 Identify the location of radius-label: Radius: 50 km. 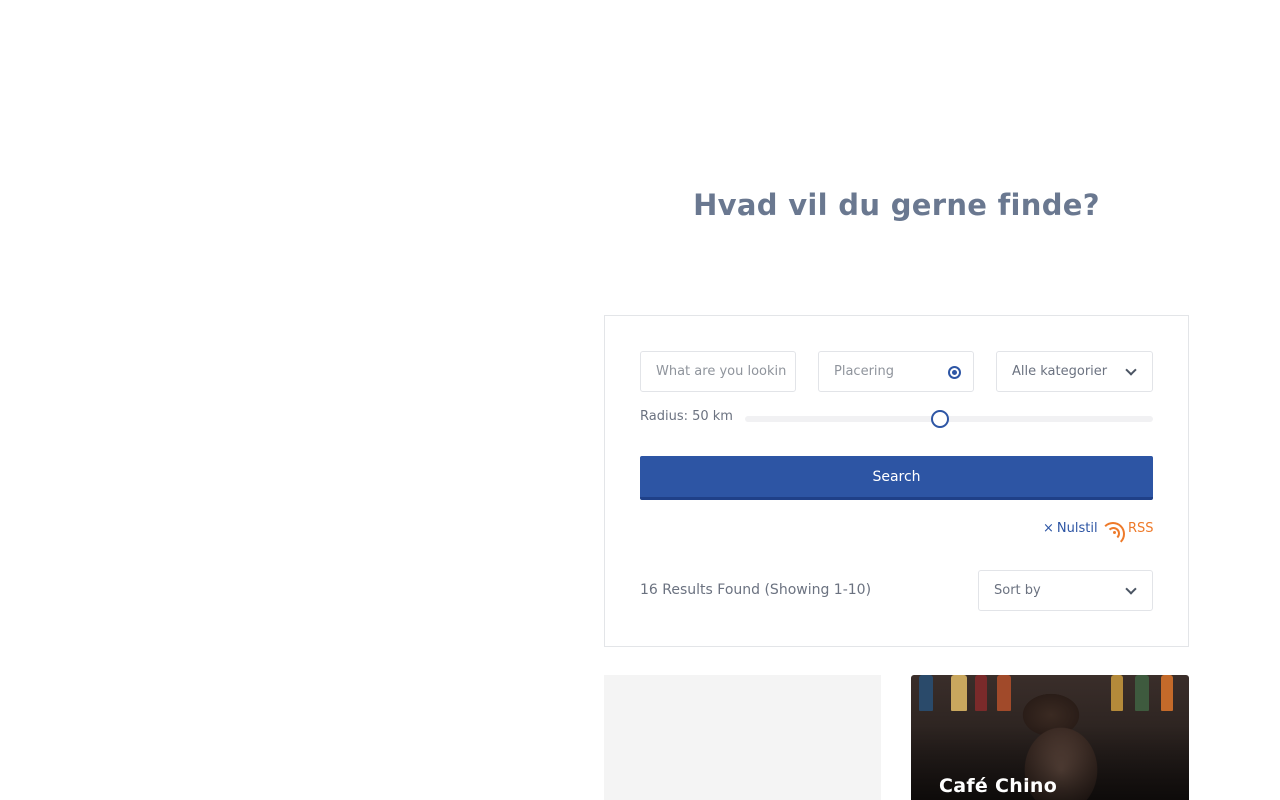
(686, 416).